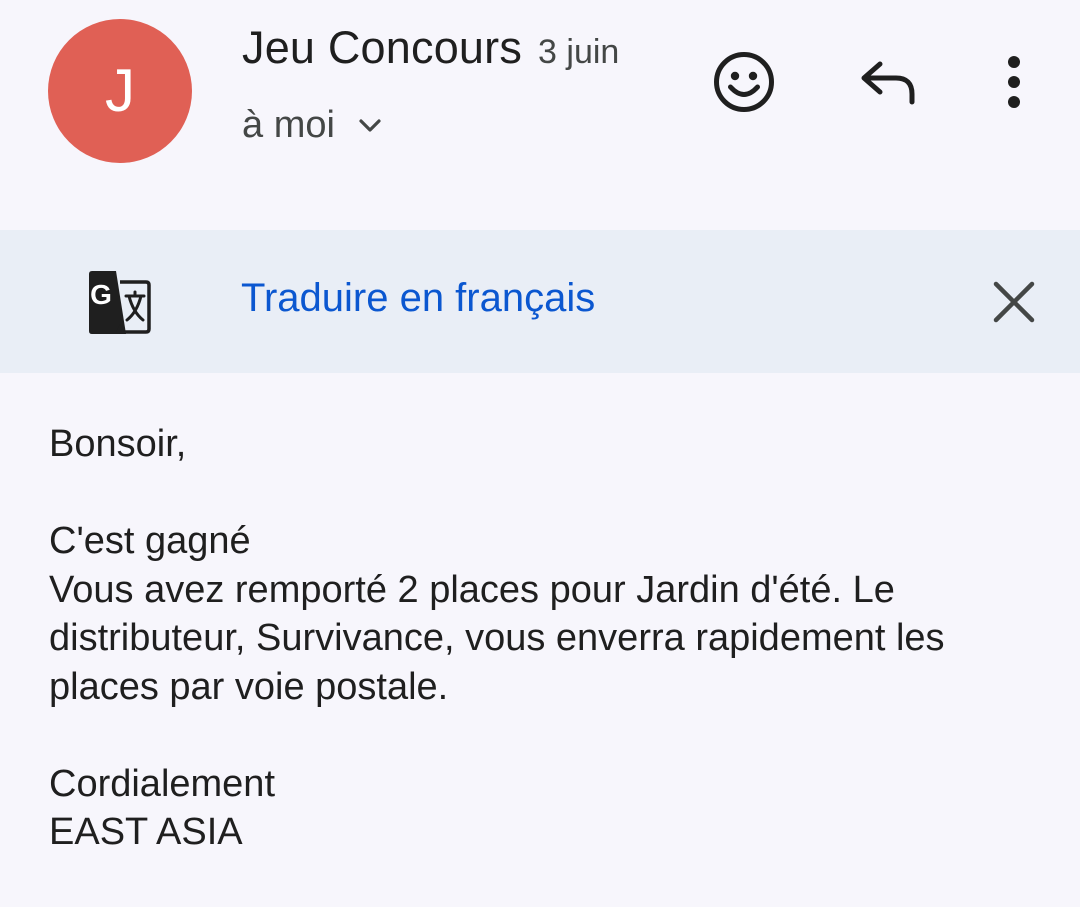  I want to click on reply-icon, so click(888, 83).